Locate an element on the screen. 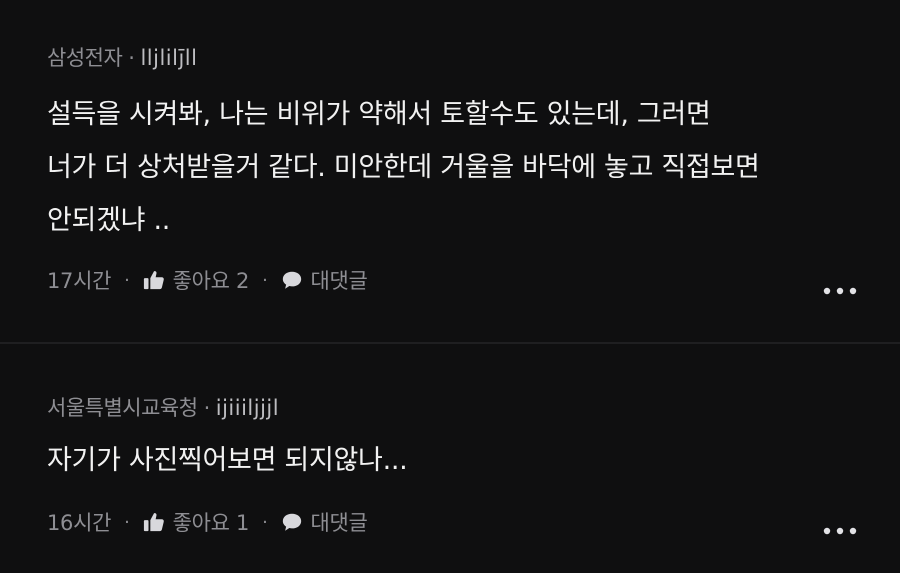 The height and width of the screenshot is (573, 900). comment-line: 너가 더 상처받을거 같다. 미안한데 거울을 바닥에 놓고 직접보면 is located at coordinates (403, 167).